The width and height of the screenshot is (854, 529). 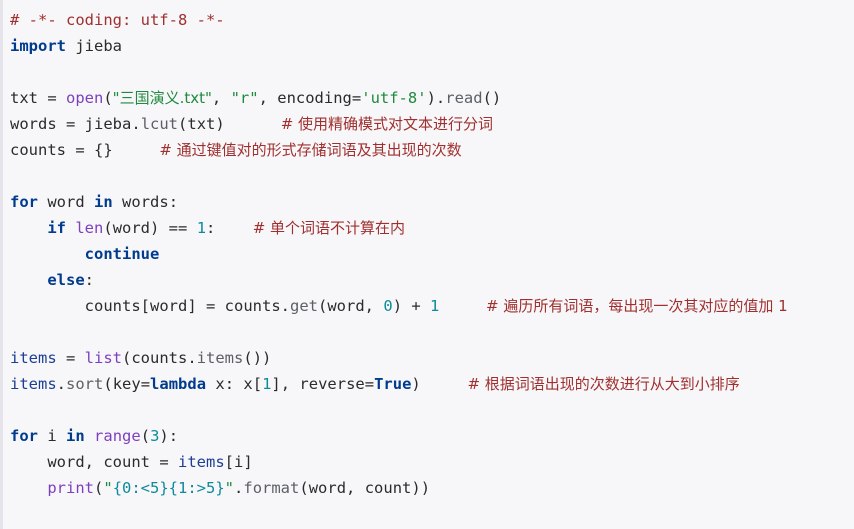 I want to click on code-token: = {}, so click(x=94, y=150).